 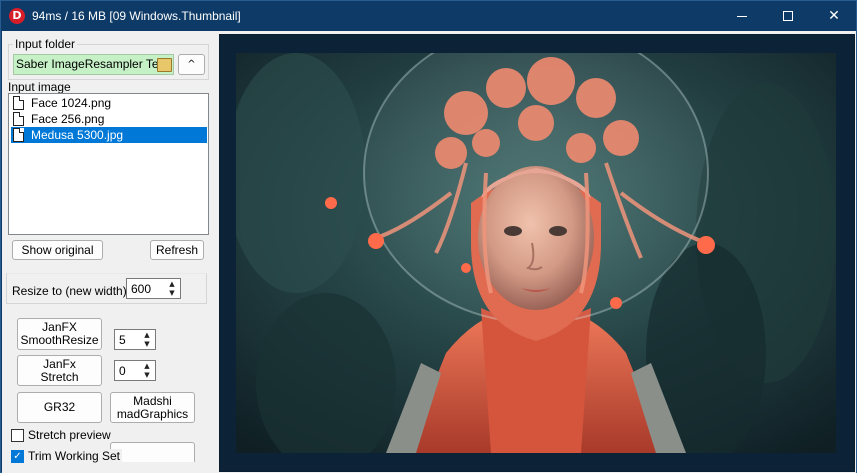 I want to click on file-name: Face 256.png, so click(x=68, y=119).